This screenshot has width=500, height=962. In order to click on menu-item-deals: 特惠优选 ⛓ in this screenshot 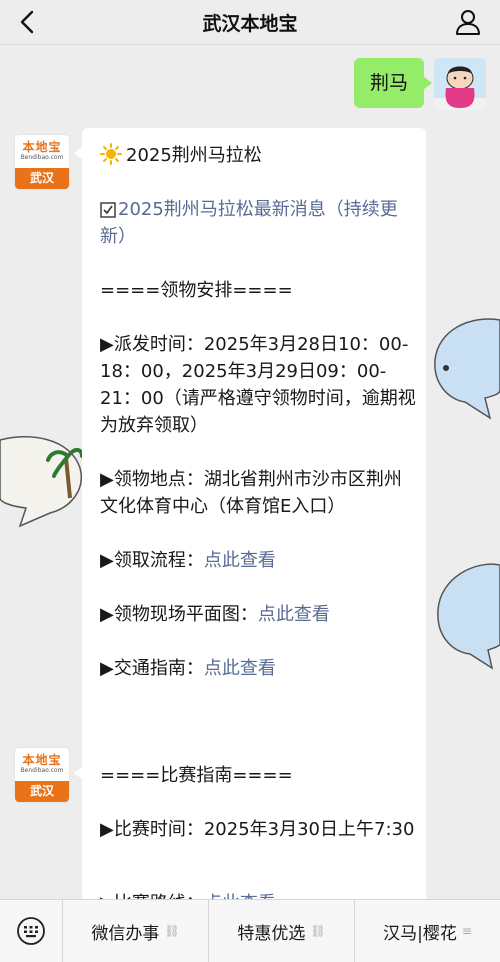, I will do `click(282, 931)`.